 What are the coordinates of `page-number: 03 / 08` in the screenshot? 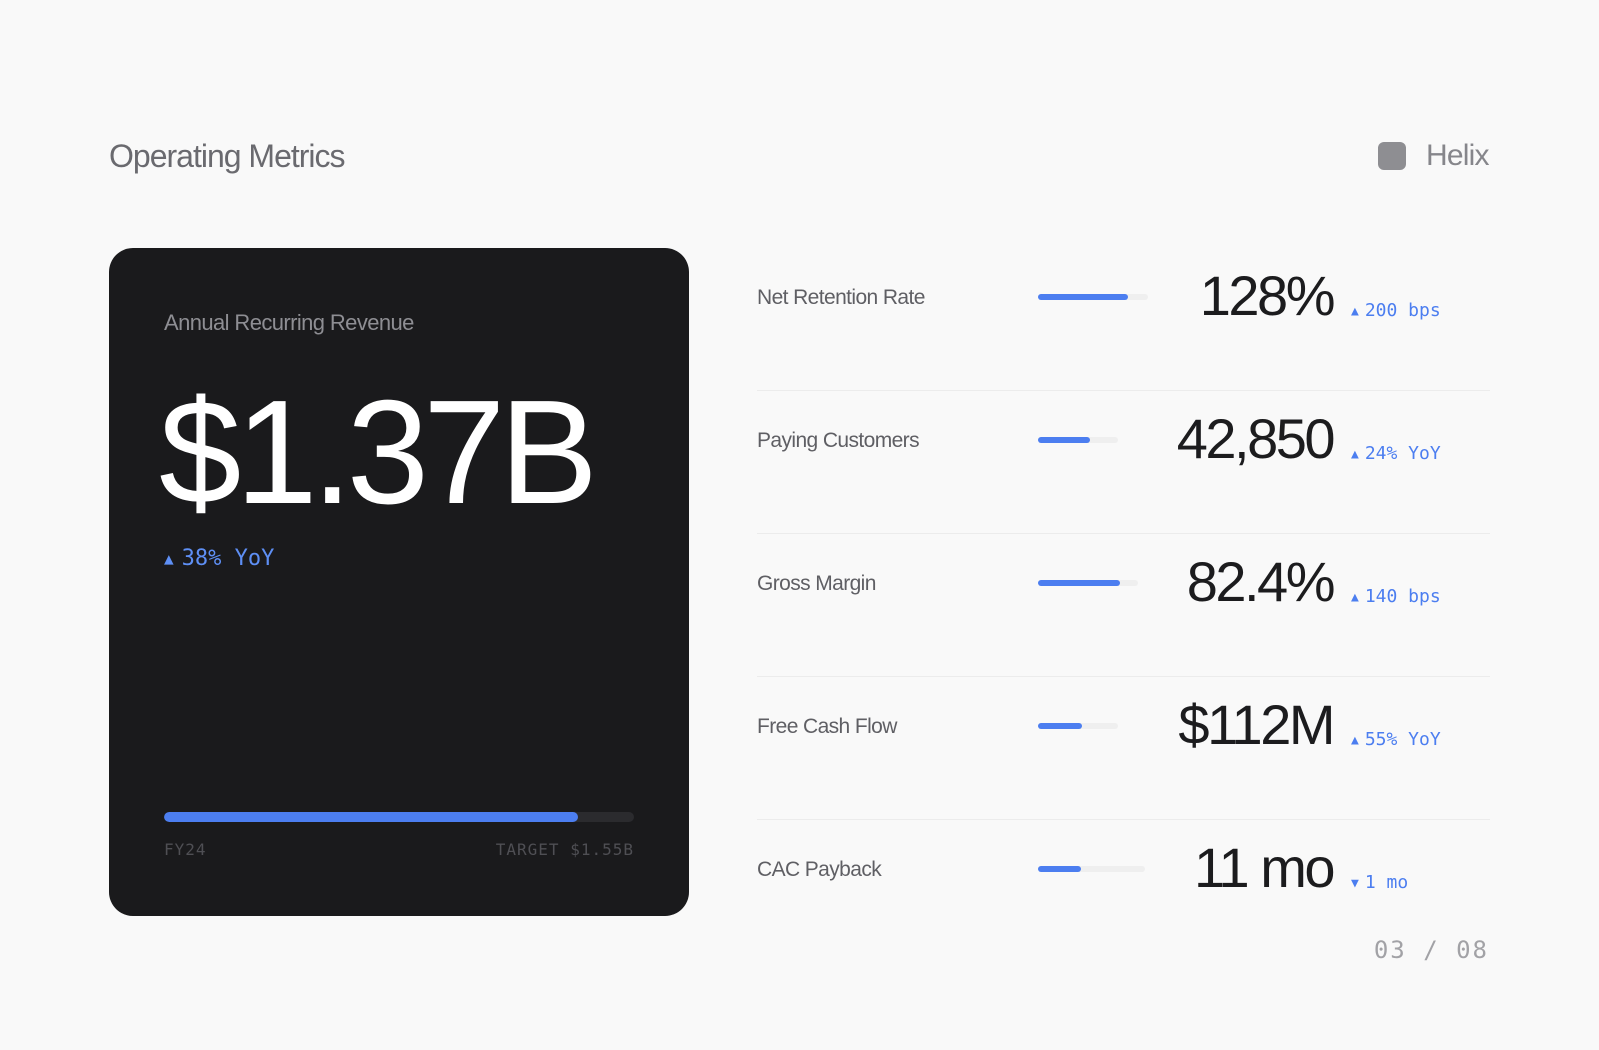 It's located at (1431, 950).